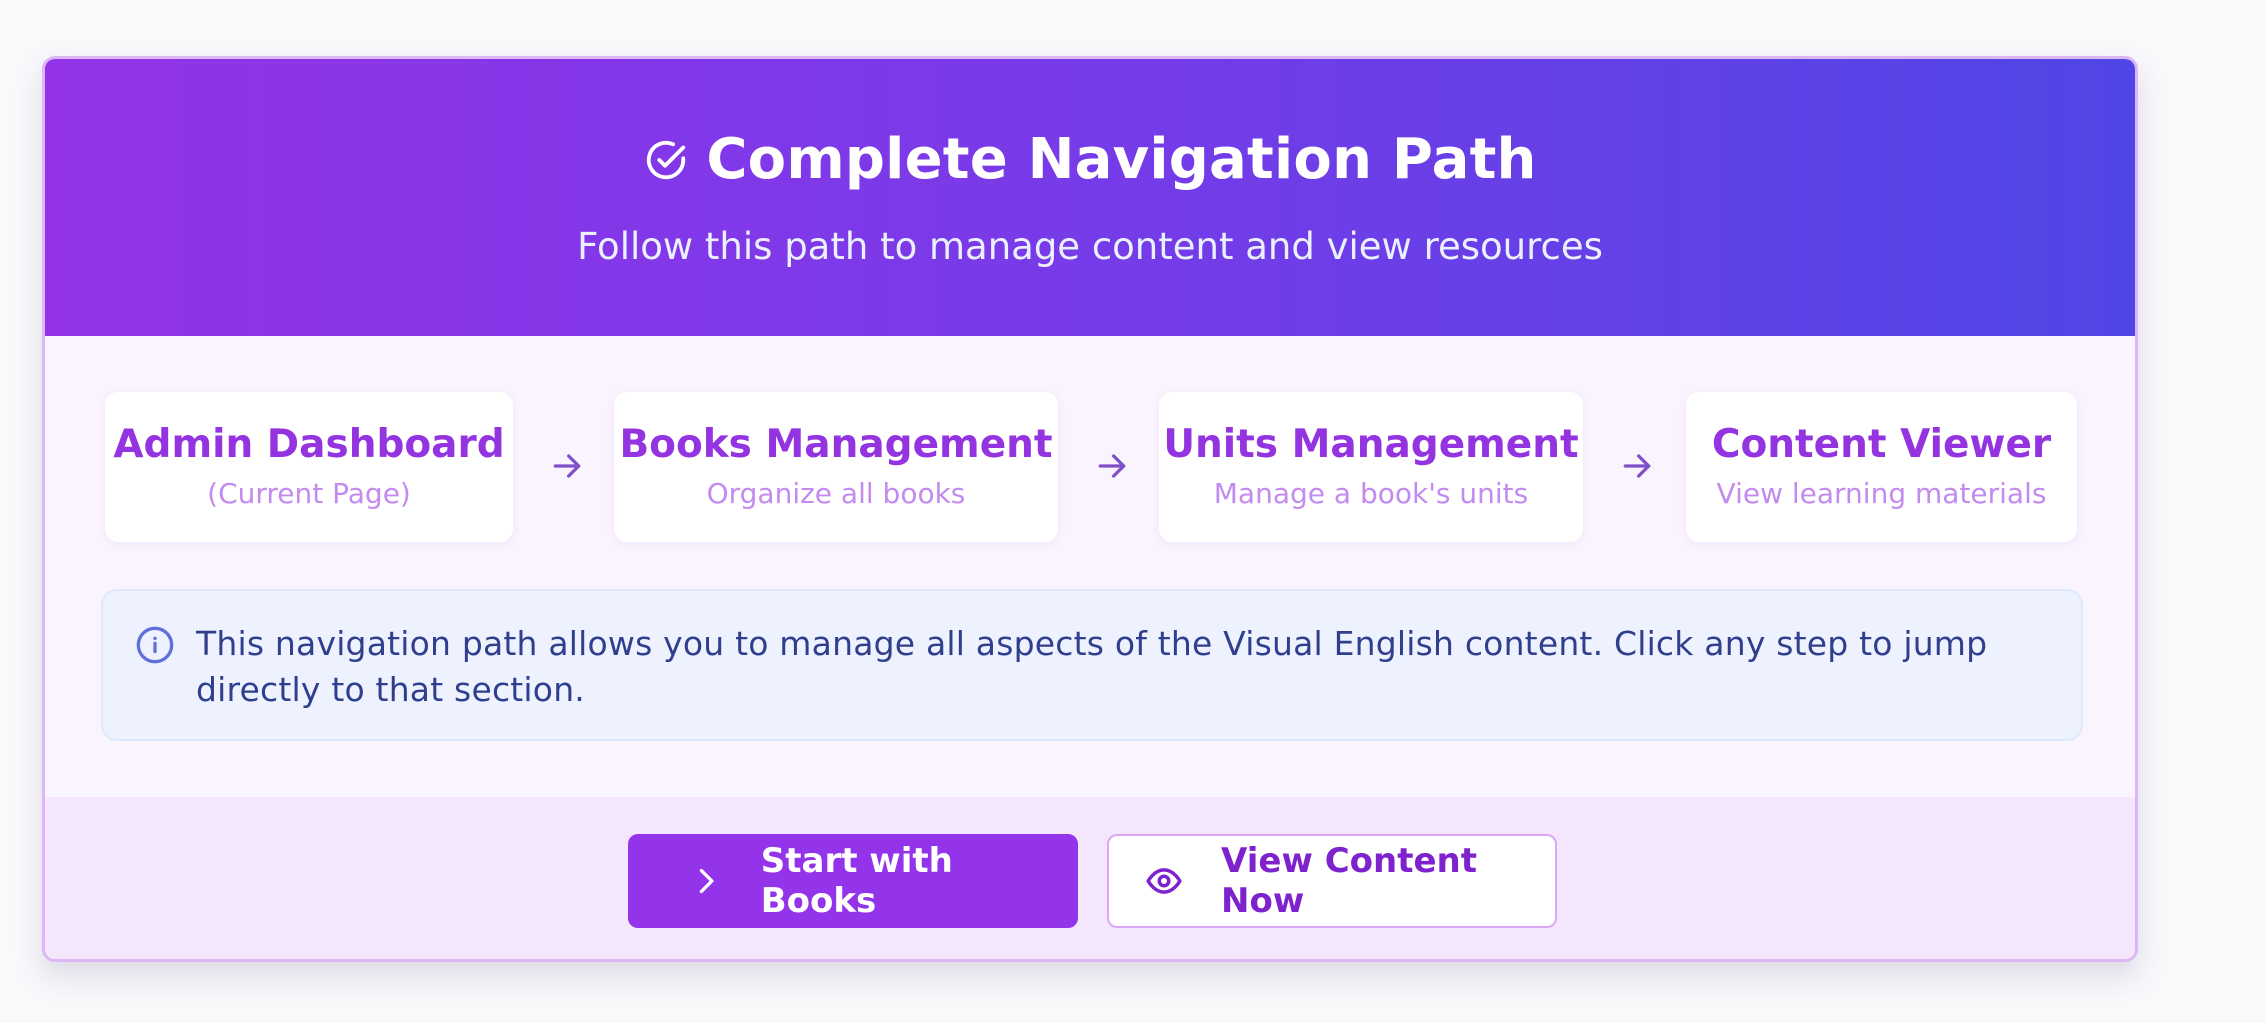 The image size is (2265, 1023). I want to click on button-label: View Content Now, so click(1349, 881).